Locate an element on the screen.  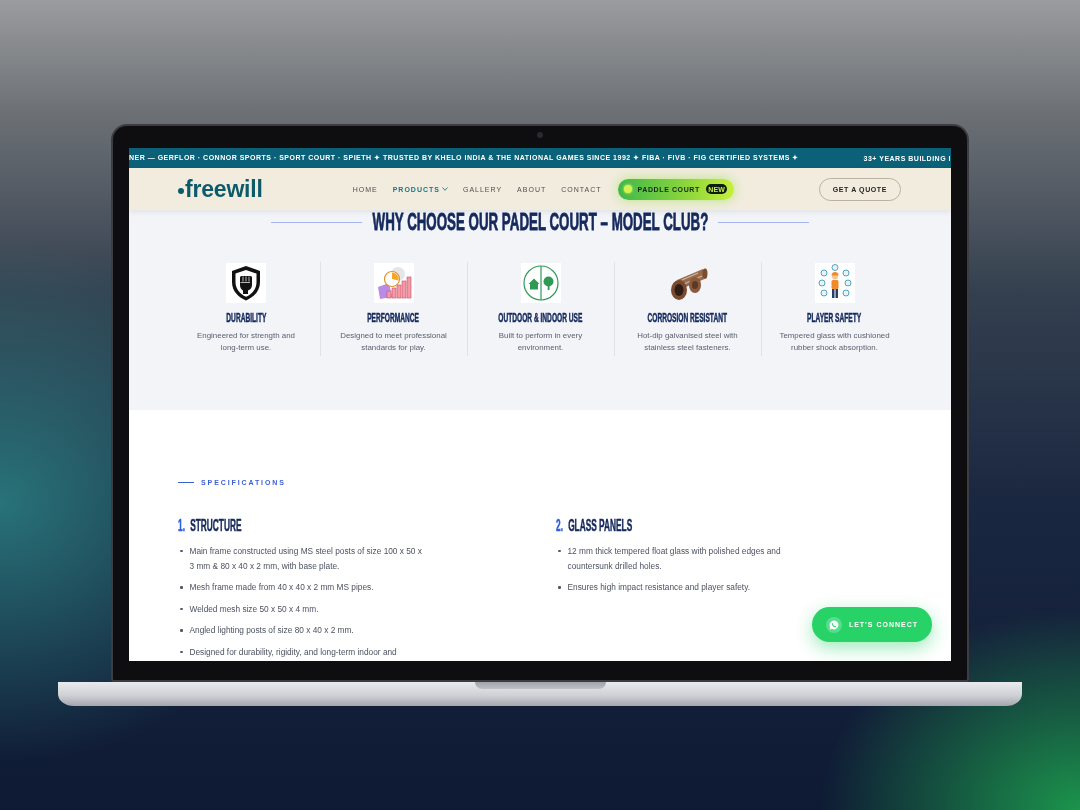
chart-clock-icon is located at coordinates (393, 283).